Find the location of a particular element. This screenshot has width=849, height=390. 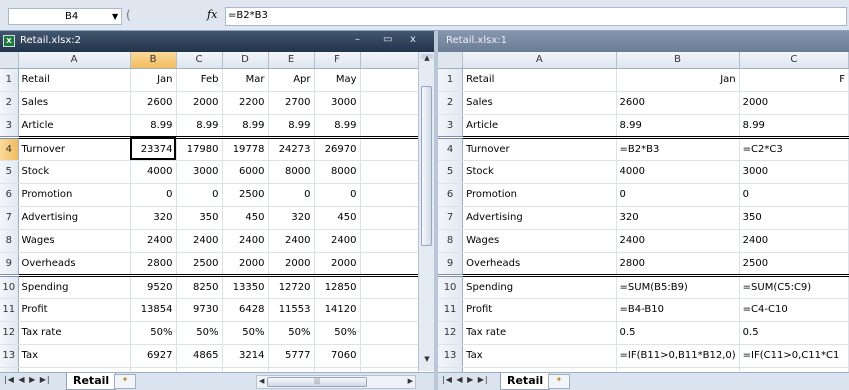

cell: 11553 is located at coordinates (291, 310).